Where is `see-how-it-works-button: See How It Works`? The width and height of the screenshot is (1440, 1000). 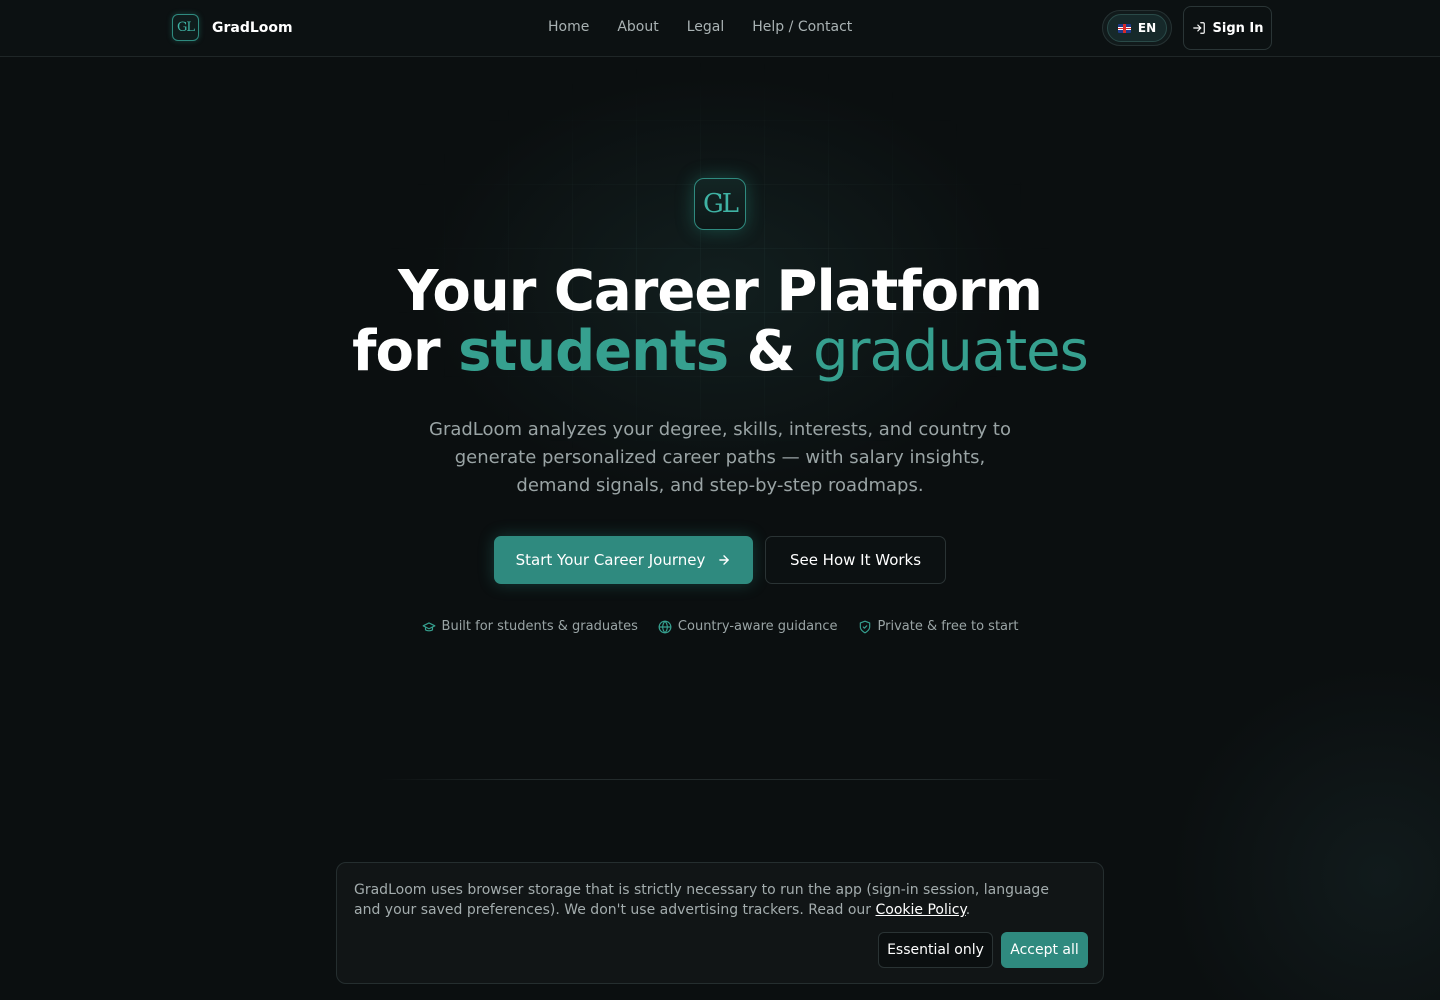 see-how-it-works-button: See How It Works is located at coordinates (855, 560).